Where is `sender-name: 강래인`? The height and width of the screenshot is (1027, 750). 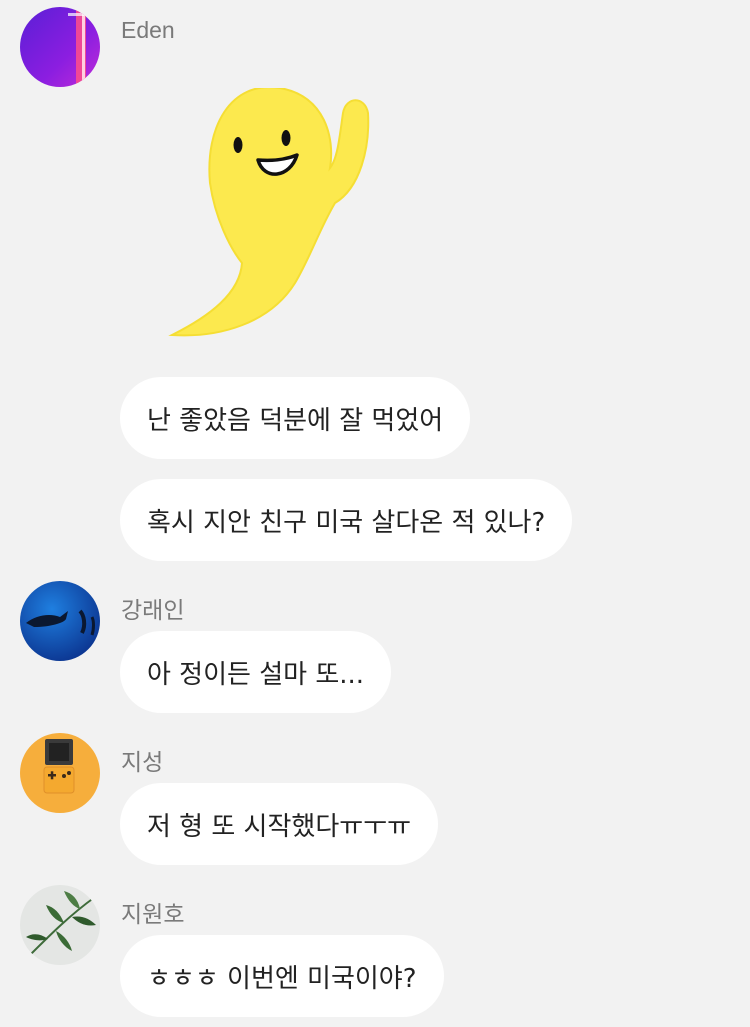 sender-name: 강래인 is located at coordinates (153, 610).